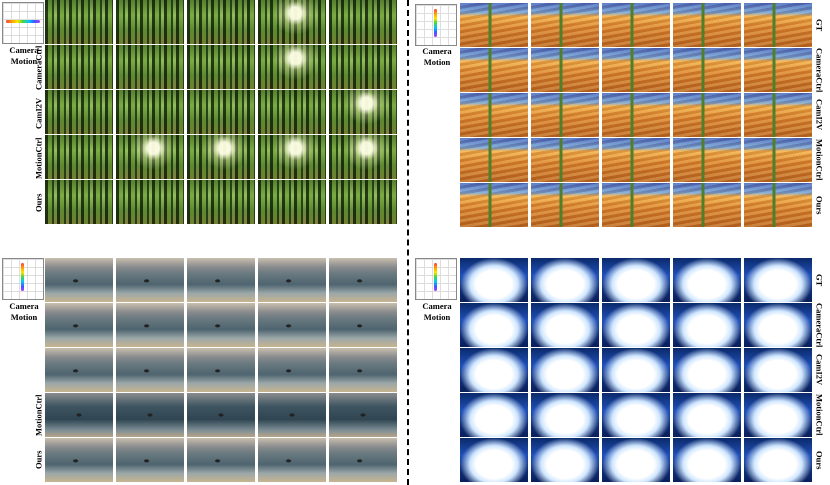 Image resolution: width=830 pixels, height=485 pixels. What do you see at coordinates (819, 25) in the screenshot?
I see `row-label-gt: GT` at bounding box center [819, 25].